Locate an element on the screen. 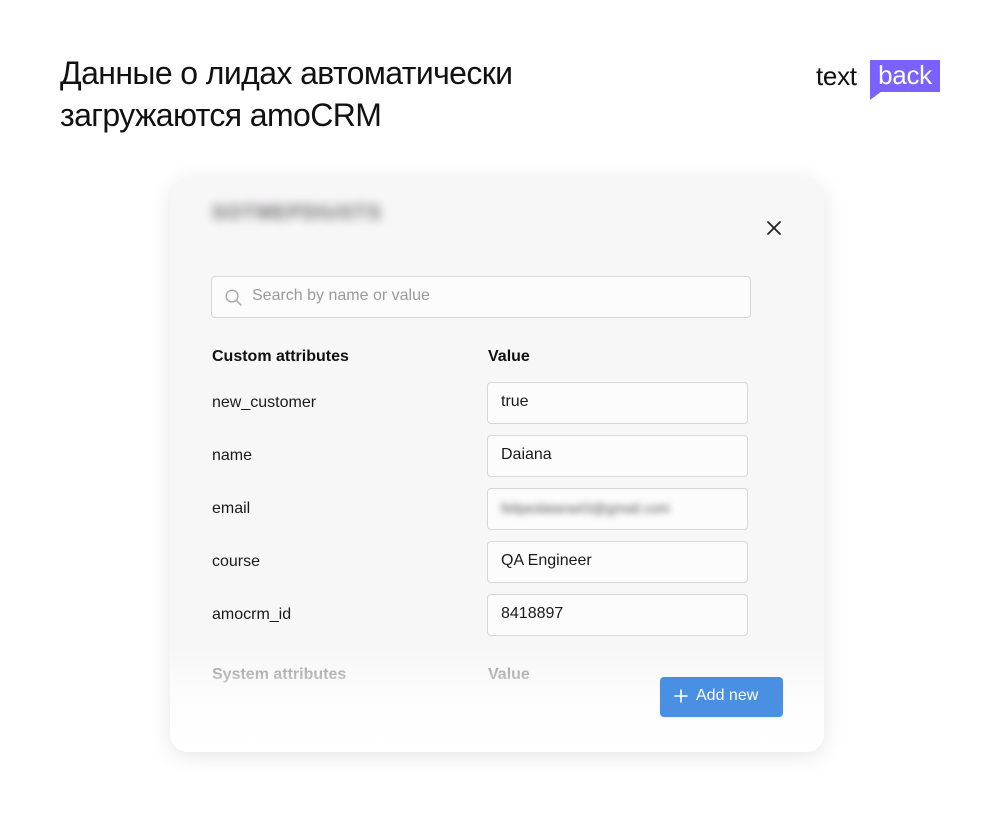  add-new-button: Add new is located at coordinates (721, 697).